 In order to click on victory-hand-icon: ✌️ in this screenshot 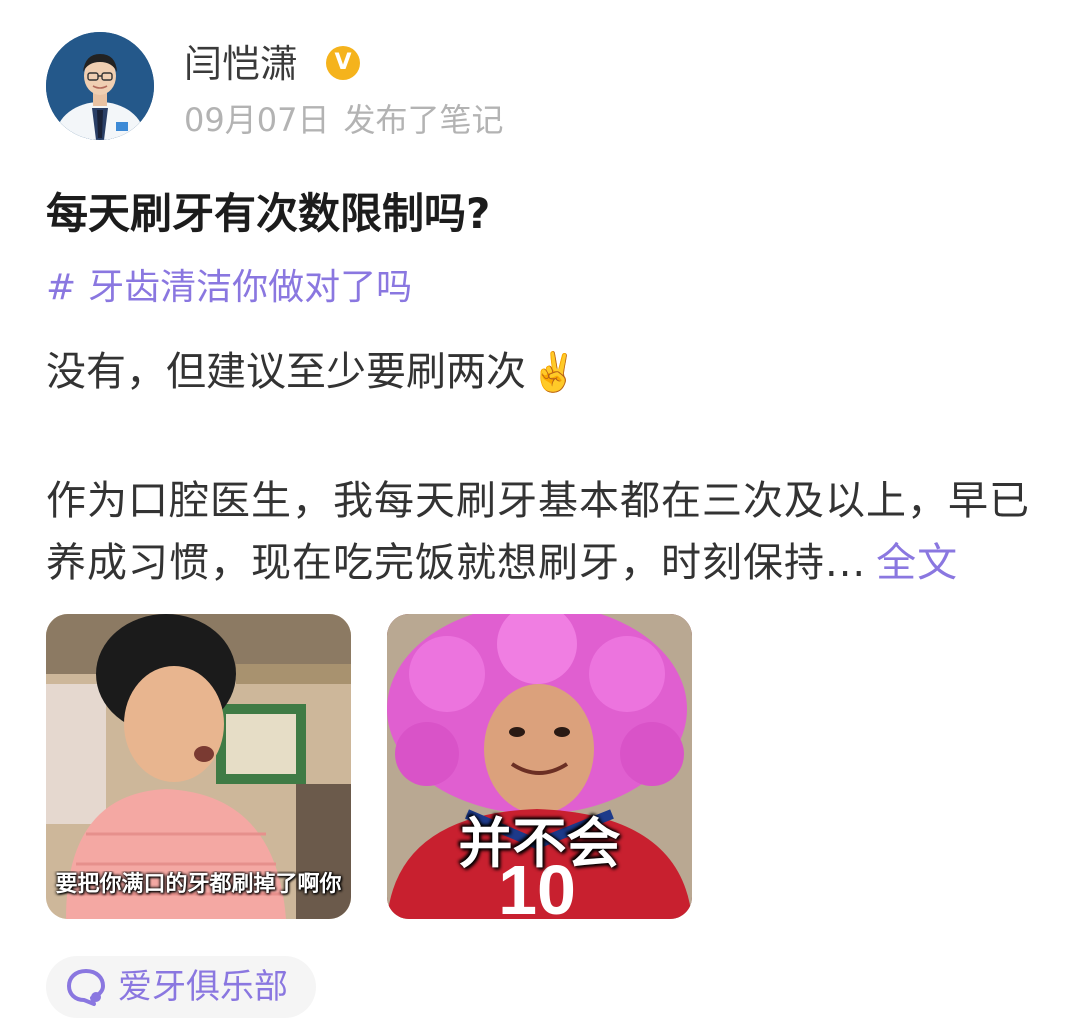, I will do `click(554, 372)`.